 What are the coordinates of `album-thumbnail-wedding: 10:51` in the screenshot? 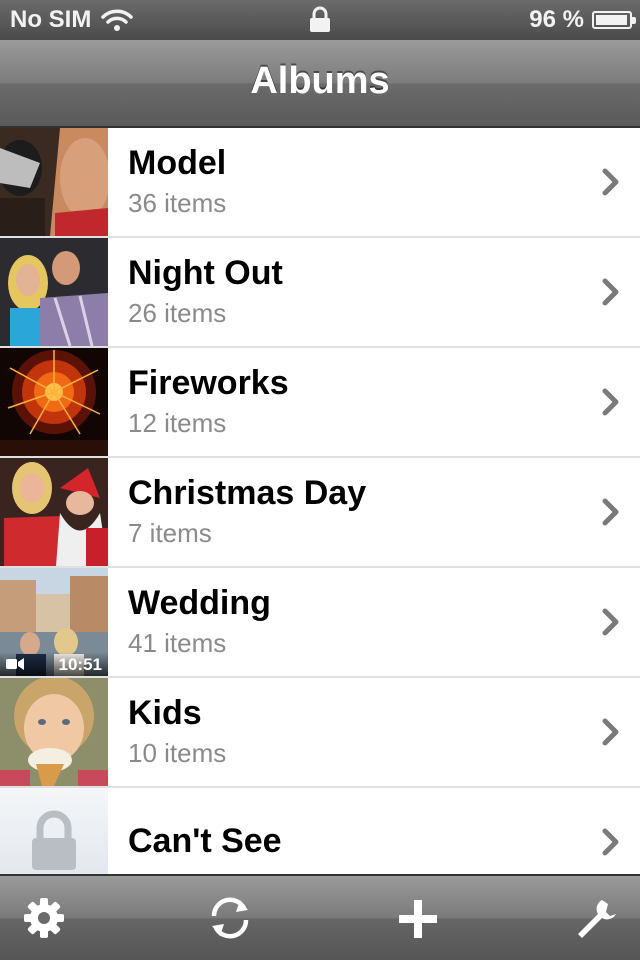 It's located at (54, 622).